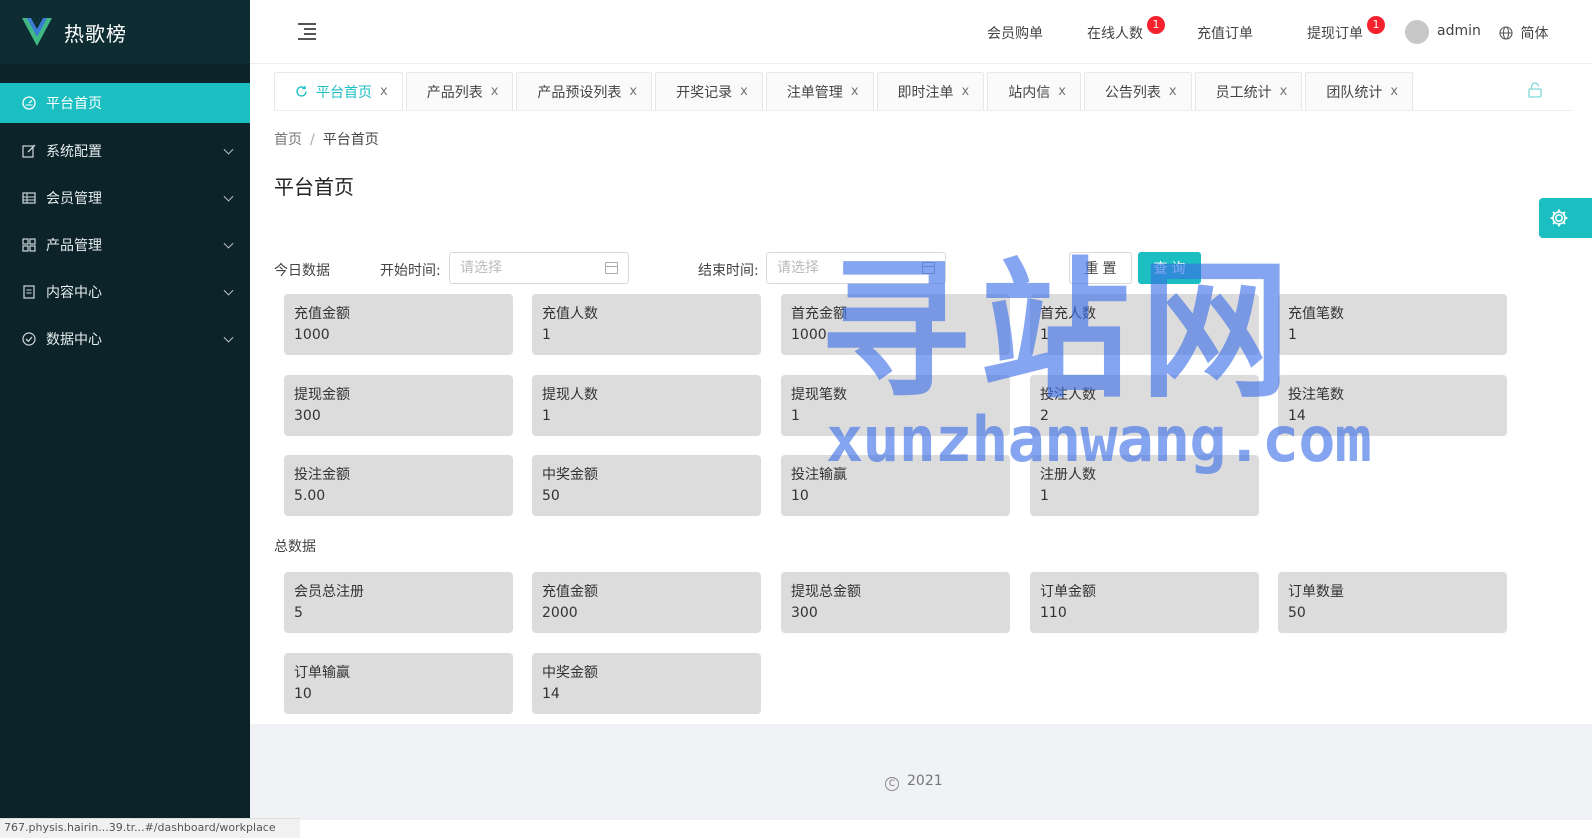 The height and width of the screenshot is (838, 1592). Describe the element at coordinates (1459, 31) in the screenshot. I see `user-name: admin` at that location.